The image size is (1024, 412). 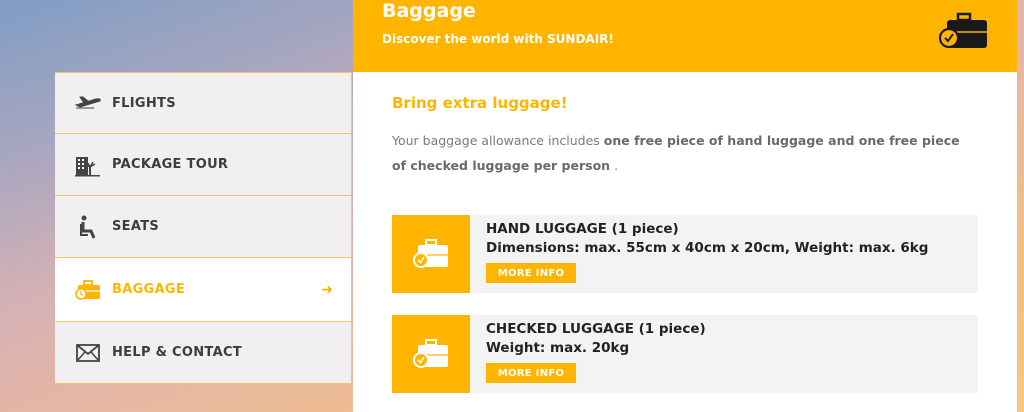 What do you see at coordinates (144, 103) in the screenshot?
I see `sidebar-item-label: FLIGHTS` at bounding box center [144, 103].